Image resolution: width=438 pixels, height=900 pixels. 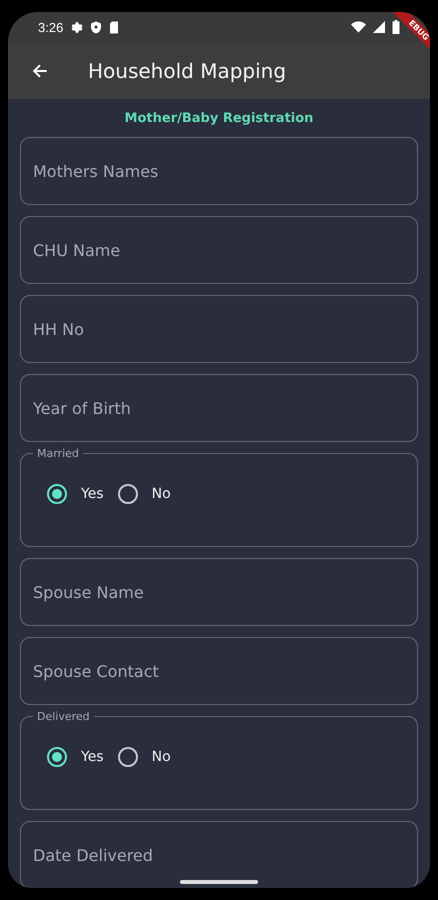 What do you see at coordinates (358, 27) in the screenshot?
I see `wifi-icon` at bounding box center [358, 27].